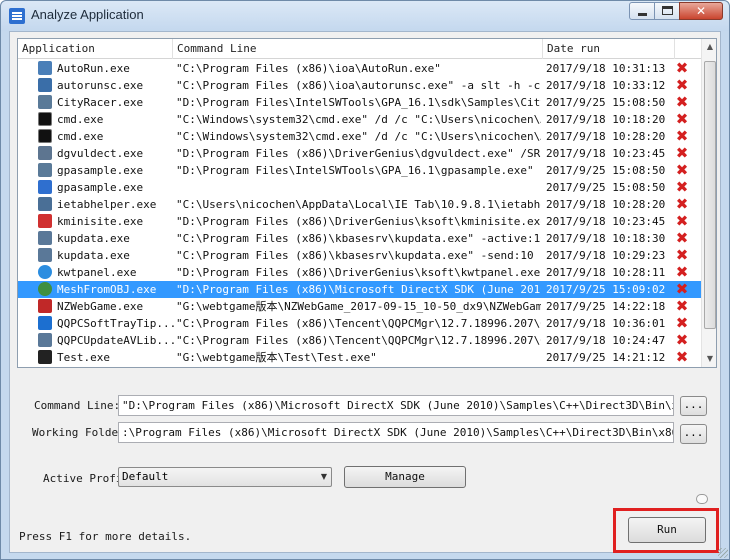 The image size is (730, 560). What do you see at coordinates (145, 476) in the screenshot?
I see `active-profile-value: Default` at bounding box center [145, 476].